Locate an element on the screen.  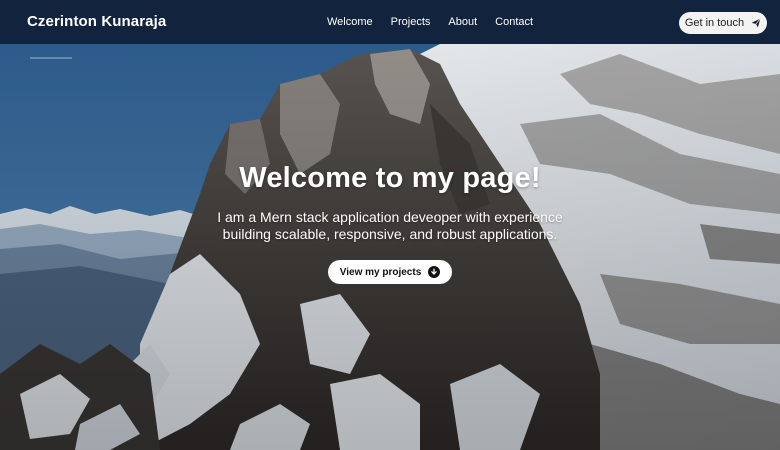
nav-link-about: About is located at coordinates (462, 22).